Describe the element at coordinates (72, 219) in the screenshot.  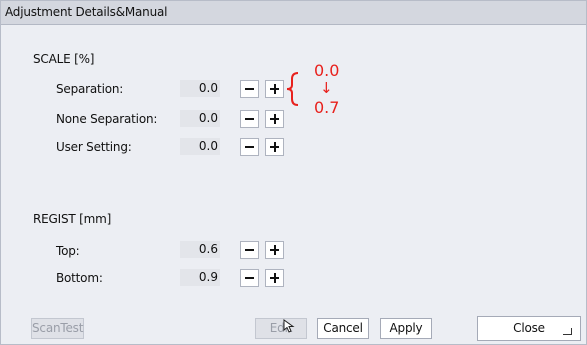
I see `regist-heading: REGIST [mm]` at that location.